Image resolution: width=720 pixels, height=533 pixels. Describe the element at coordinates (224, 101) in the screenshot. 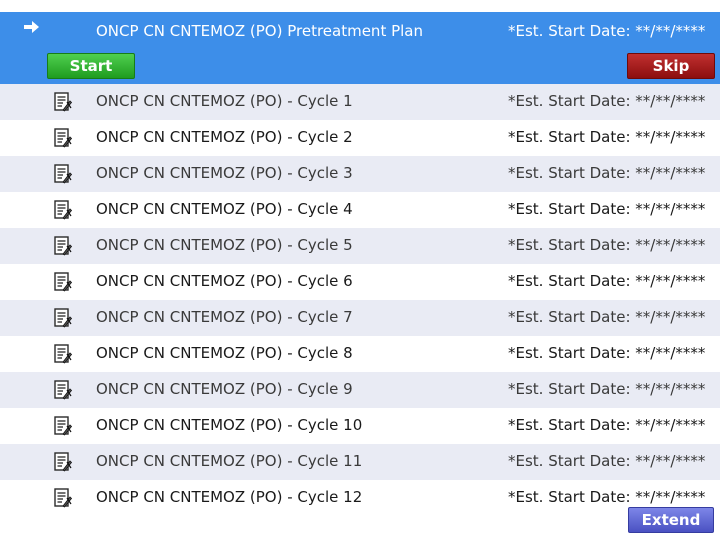

I see `cycle-label: ONCP CN CNTEMOZ (PO) - Cycle 1` at that location.